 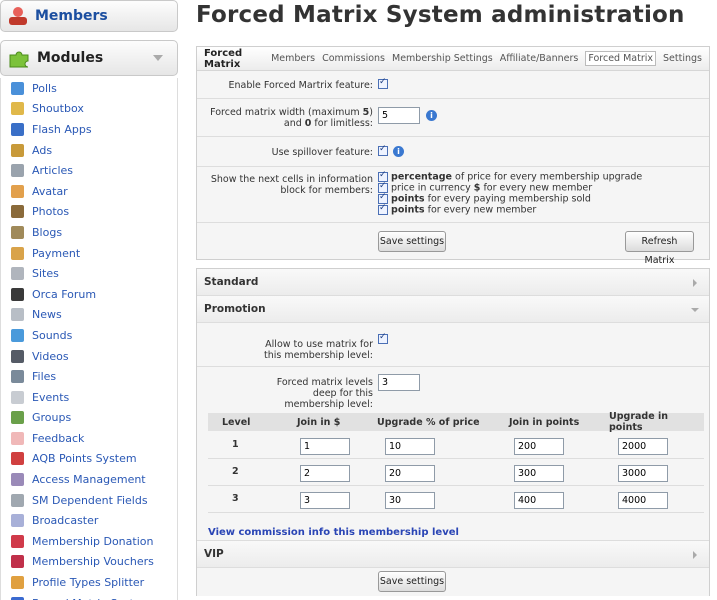 I want to click on sidebar-item: Groups, so click(x=89, y=418).